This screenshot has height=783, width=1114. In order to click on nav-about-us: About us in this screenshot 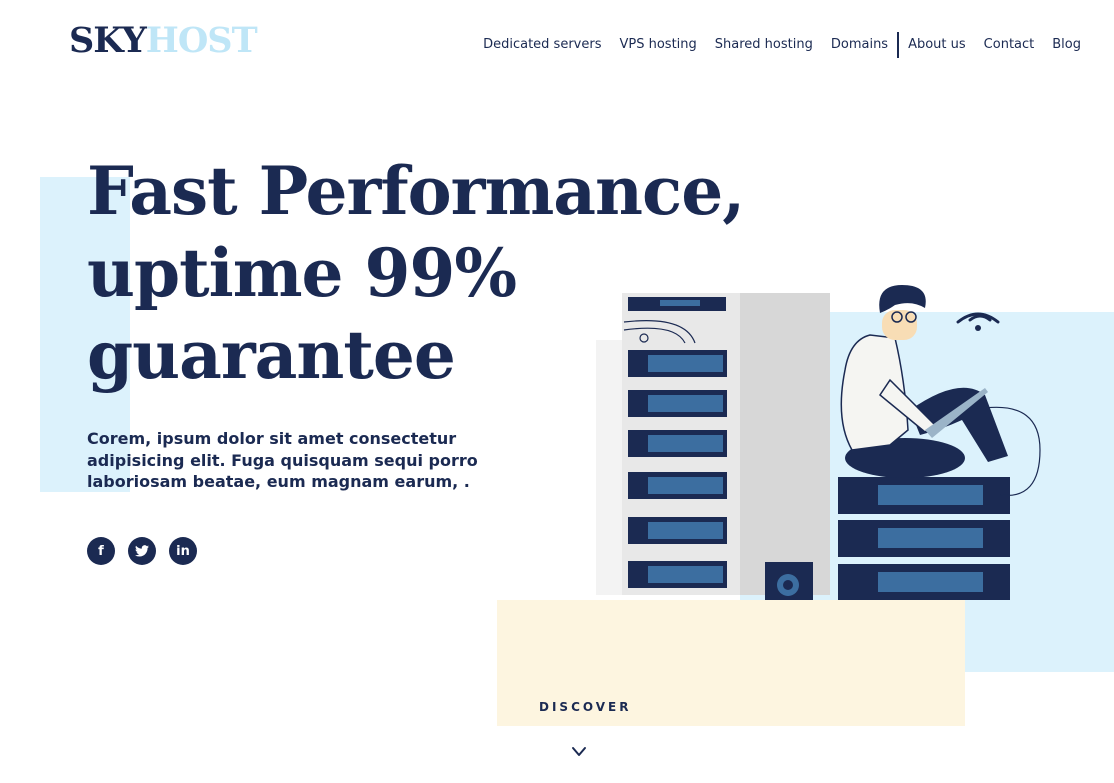, I will do `click(937, 45)`.